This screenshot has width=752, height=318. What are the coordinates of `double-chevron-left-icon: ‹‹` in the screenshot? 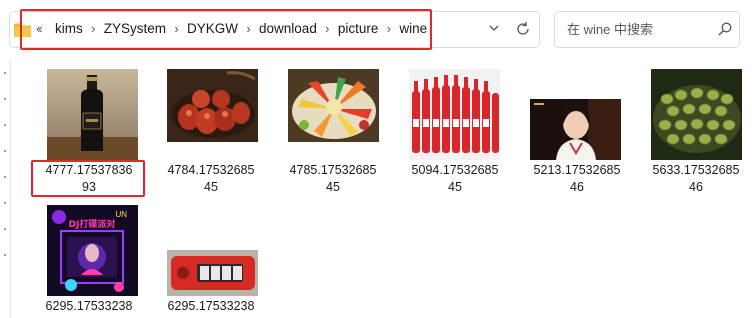 It's located at (39, 28).